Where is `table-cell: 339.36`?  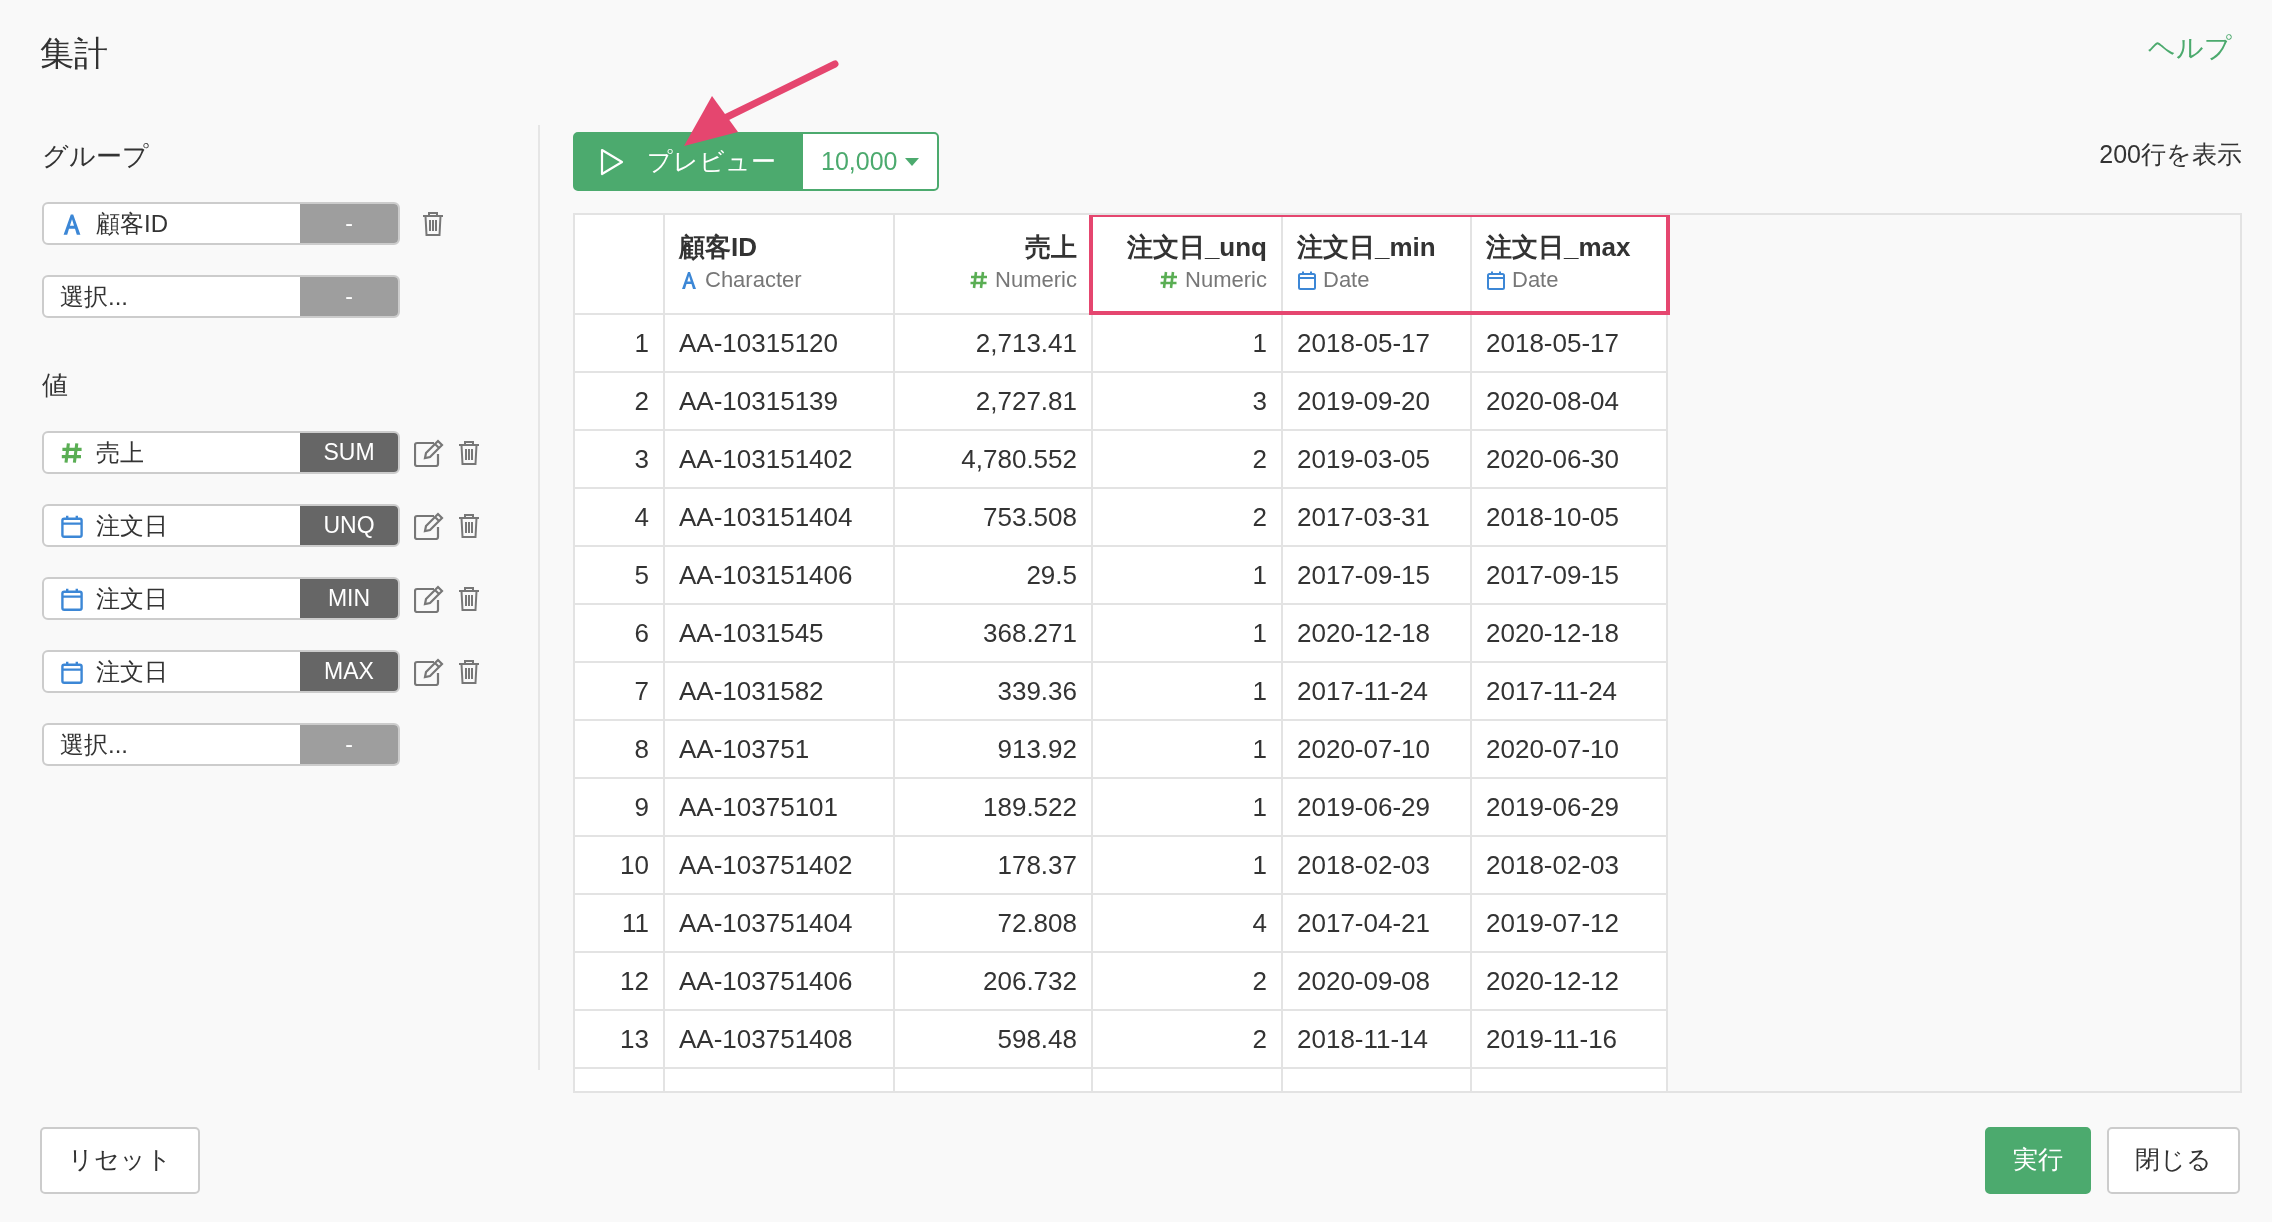
table-cell: 339.36 is located at coordinates (994, 692).